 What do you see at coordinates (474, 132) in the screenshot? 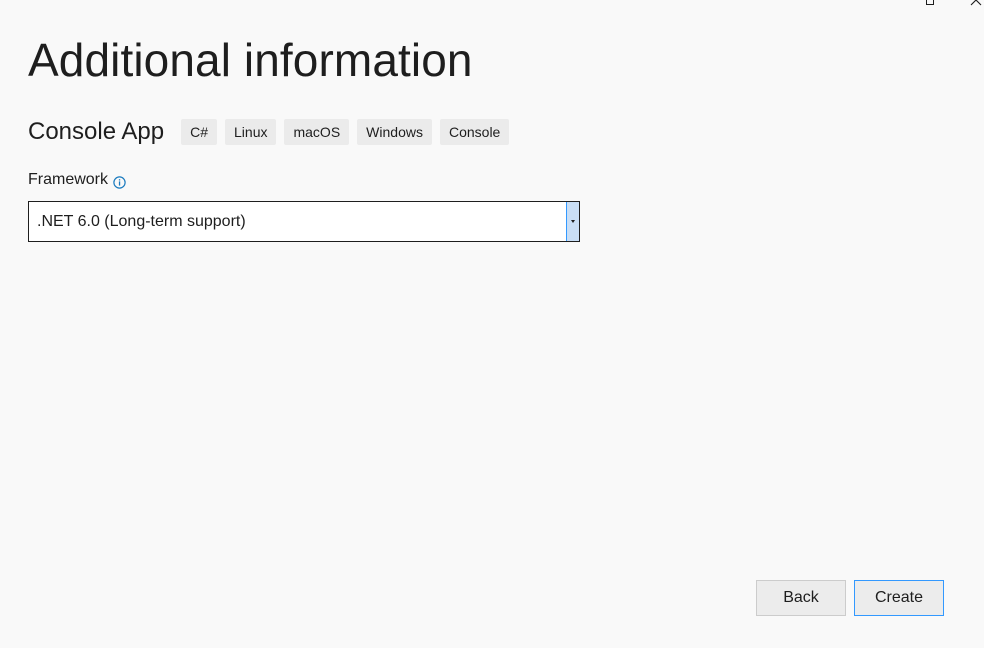
I see `tag-project-type: Console` at bounding box center [474, 132].